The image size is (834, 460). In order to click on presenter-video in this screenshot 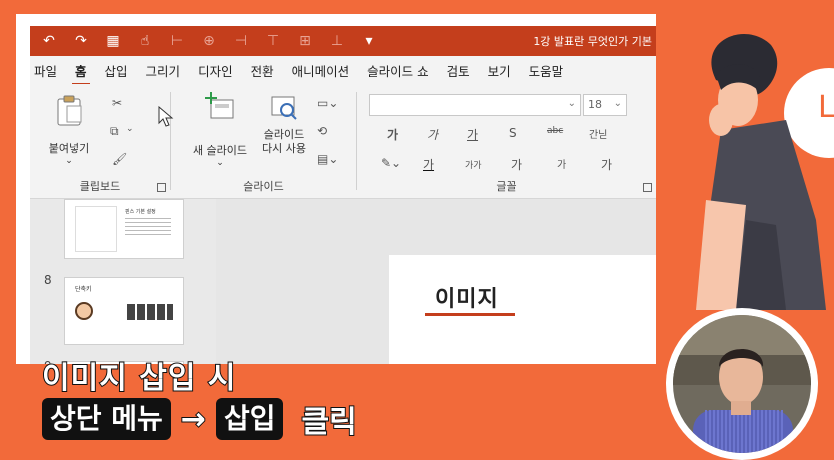, I will do `click(742, 384)`.